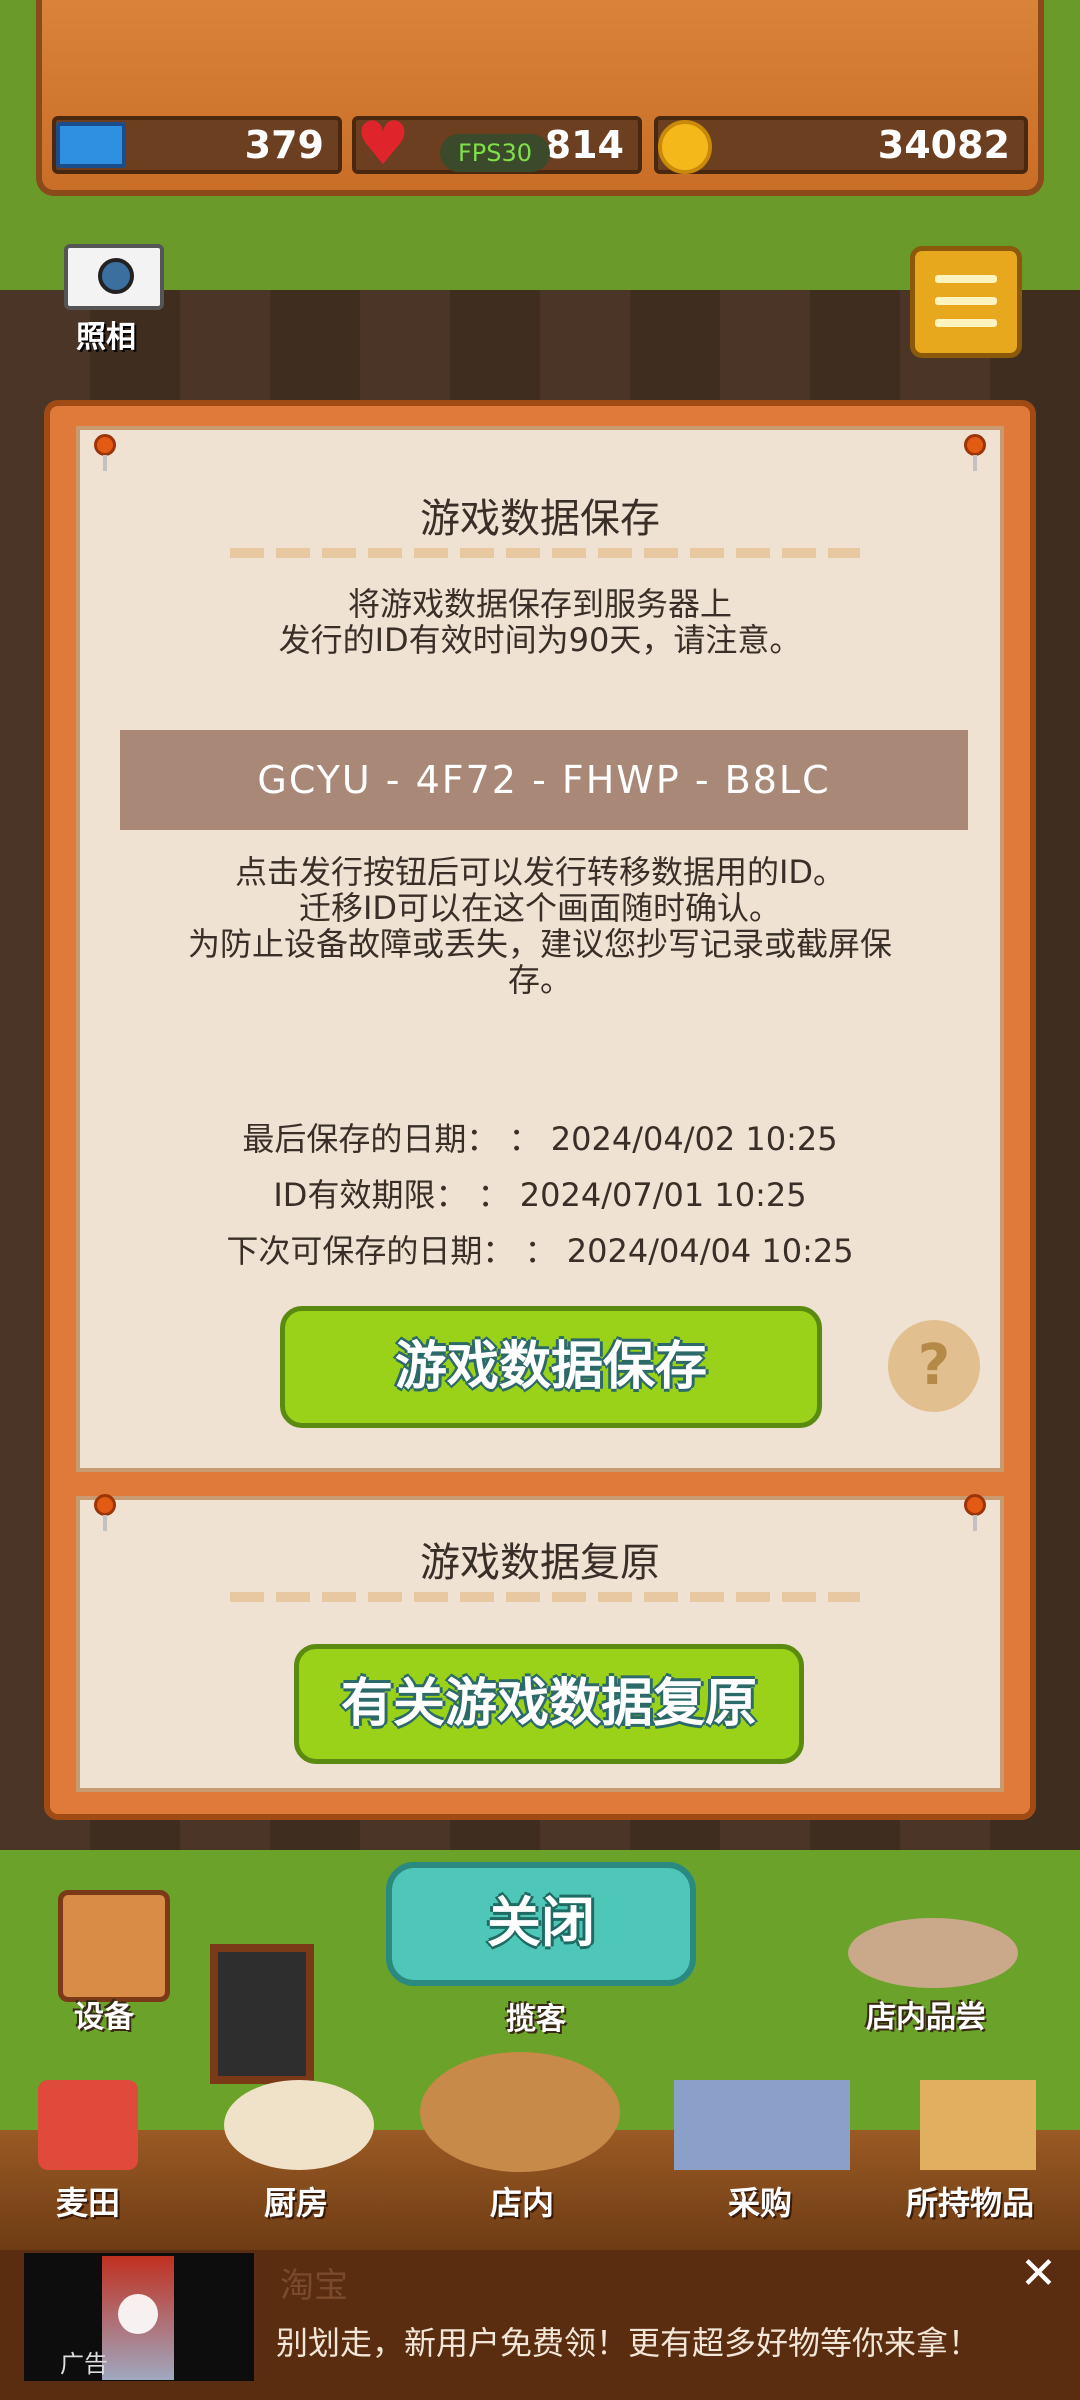 This screenshot has height=2400, width=1080. Describe the element at coordinates (114, 277) in the screenshot. I see `camera-button` at that location.